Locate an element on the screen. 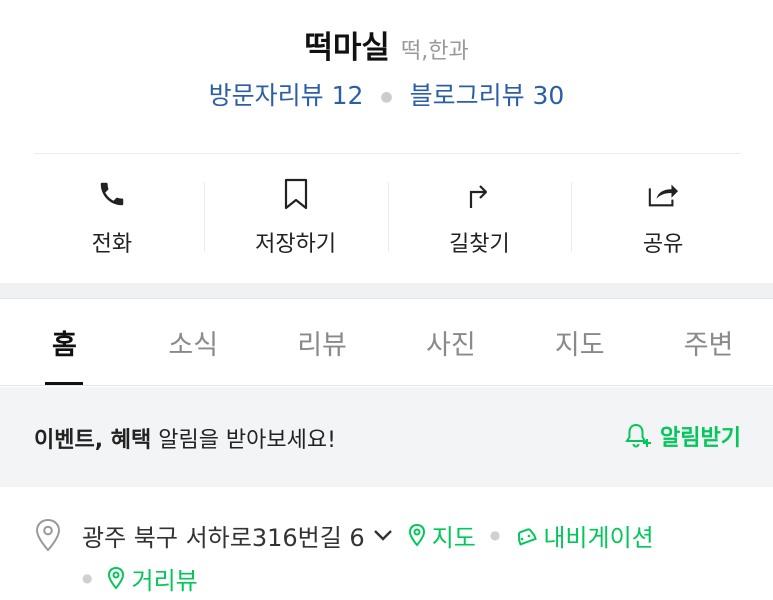  place-name: 떡마실 is located at coordinates (347, 48).